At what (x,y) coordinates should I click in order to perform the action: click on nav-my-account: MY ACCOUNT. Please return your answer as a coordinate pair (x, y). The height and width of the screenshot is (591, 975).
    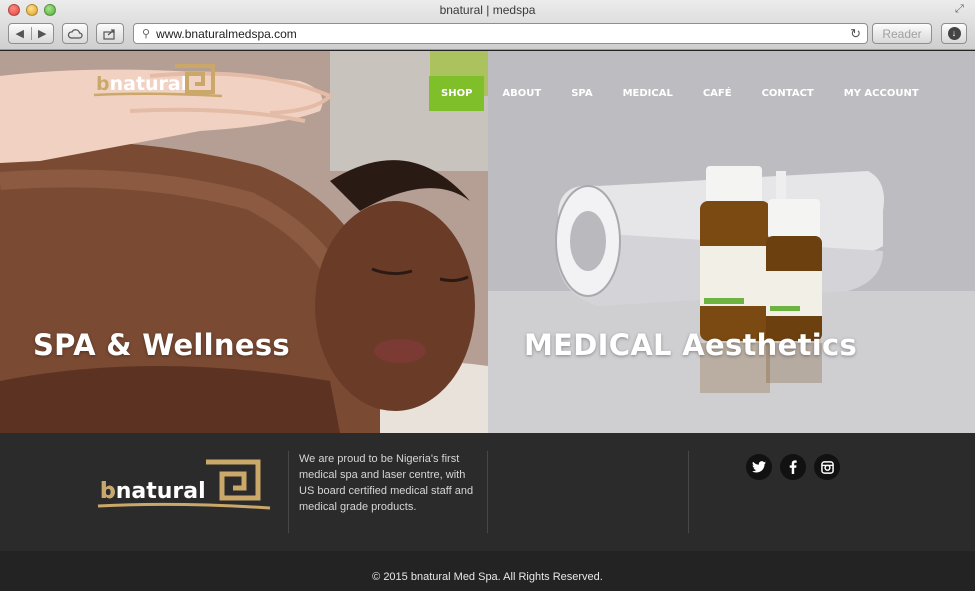
    Looking at the image, I should click on (881, 93).